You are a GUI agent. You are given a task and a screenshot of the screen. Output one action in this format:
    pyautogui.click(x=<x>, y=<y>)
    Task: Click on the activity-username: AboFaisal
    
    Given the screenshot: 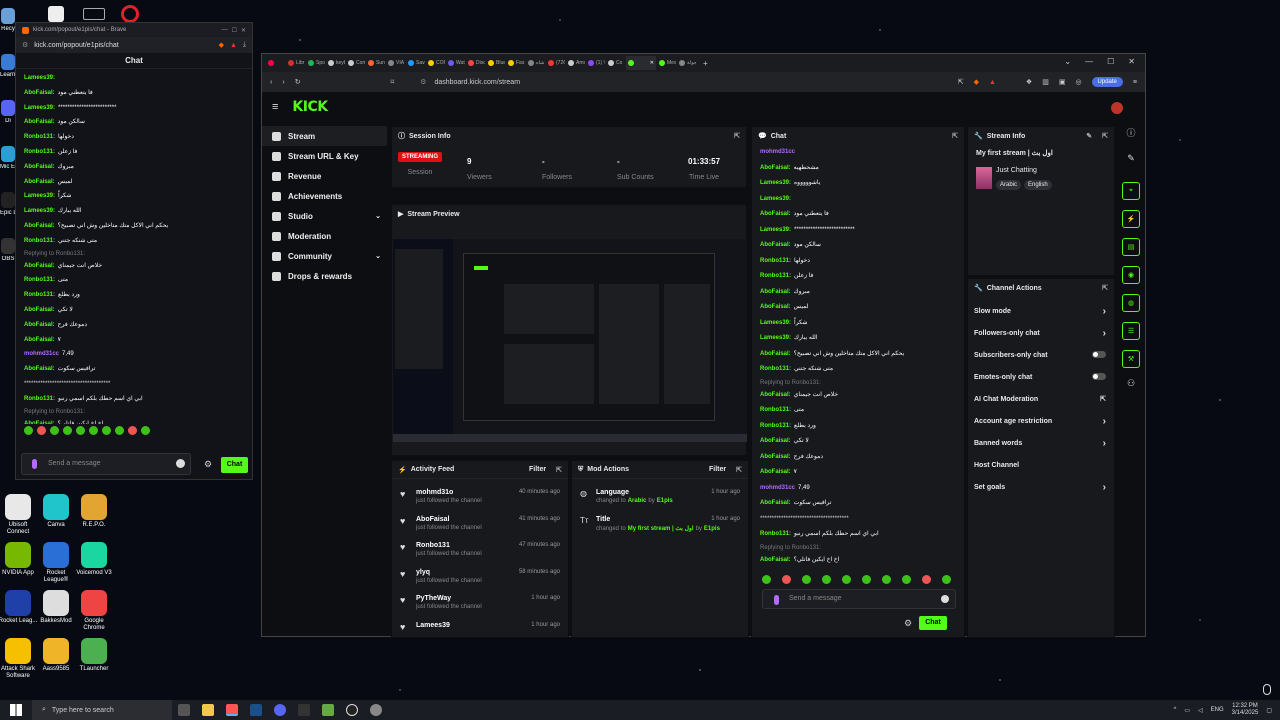 What is the action you would take?
    pyautogui.click(x=449, y=519)
    